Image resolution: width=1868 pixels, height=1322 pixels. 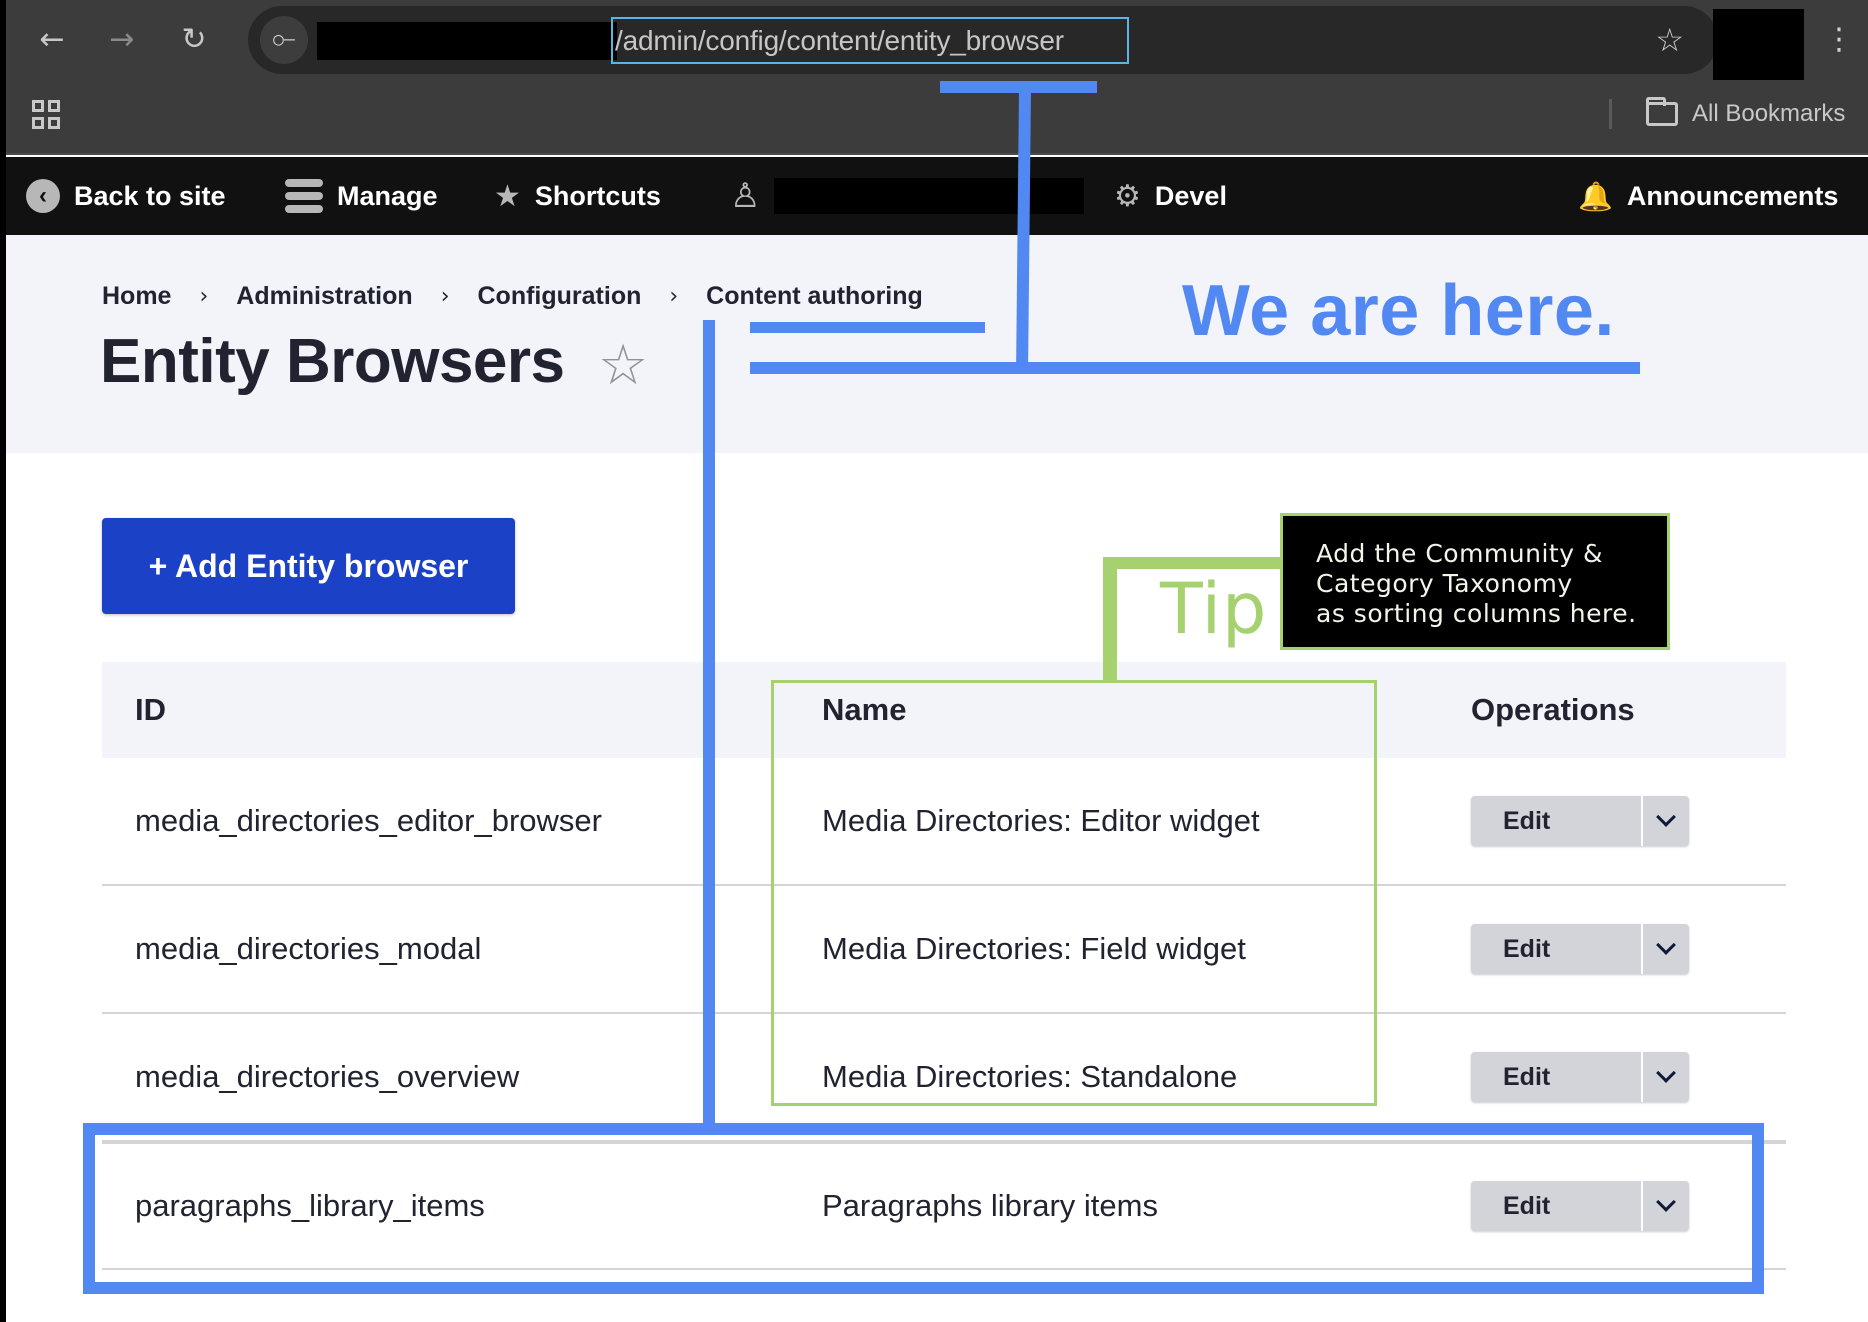 I want to click on all-bookmarks-button: All Bookmarks, so click(x=1745, y=114).